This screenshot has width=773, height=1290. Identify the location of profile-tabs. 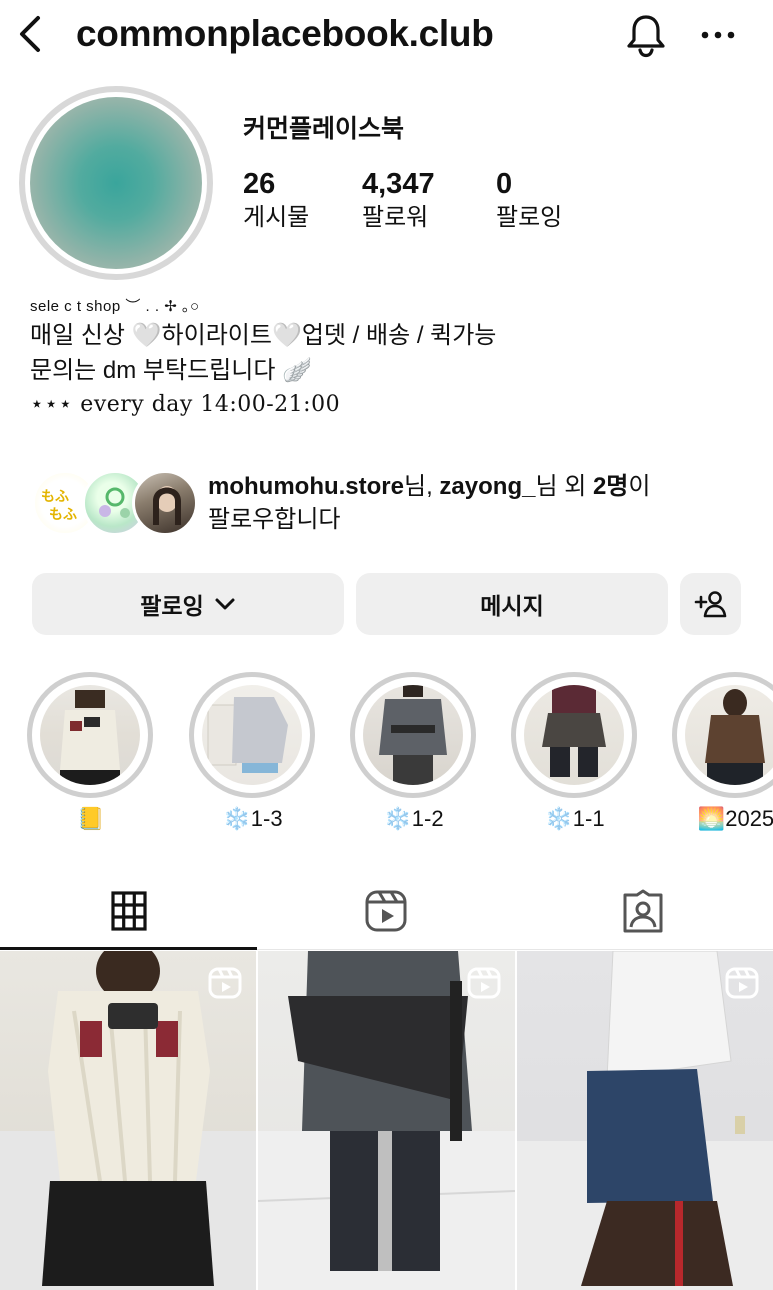
(386, 911).